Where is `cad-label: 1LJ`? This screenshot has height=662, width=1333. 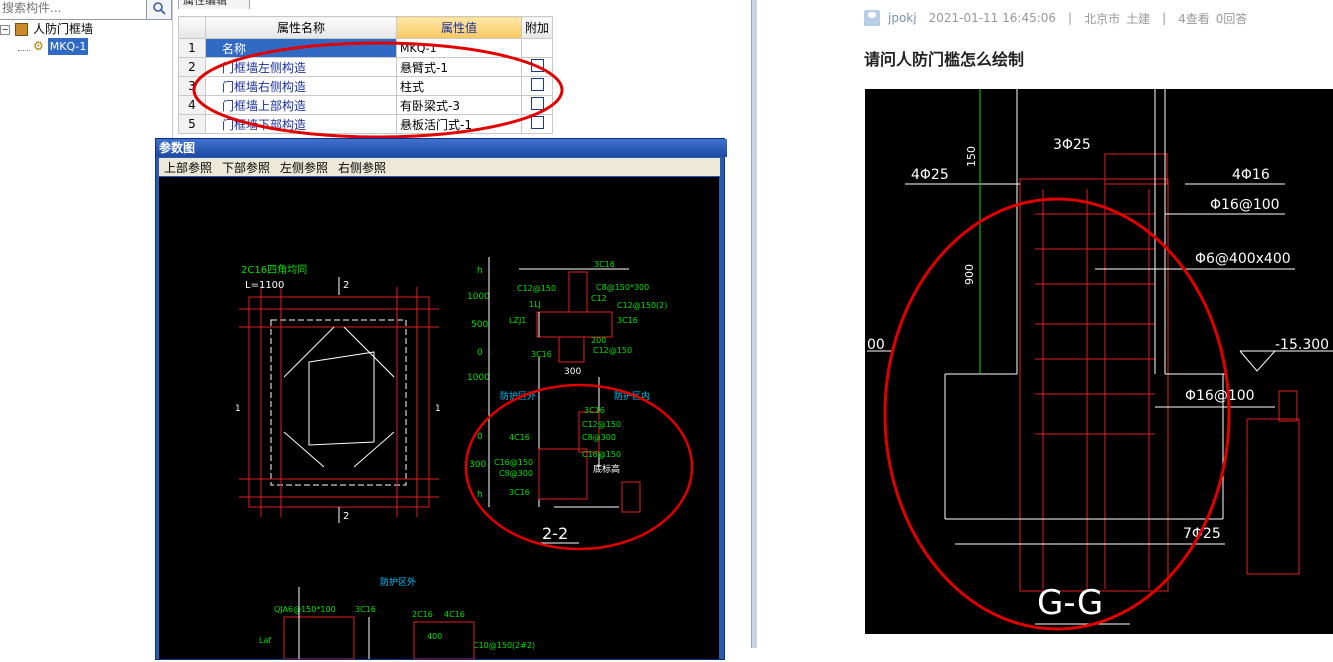
cad-label: 1LJ is located at coordinates (535, 304).